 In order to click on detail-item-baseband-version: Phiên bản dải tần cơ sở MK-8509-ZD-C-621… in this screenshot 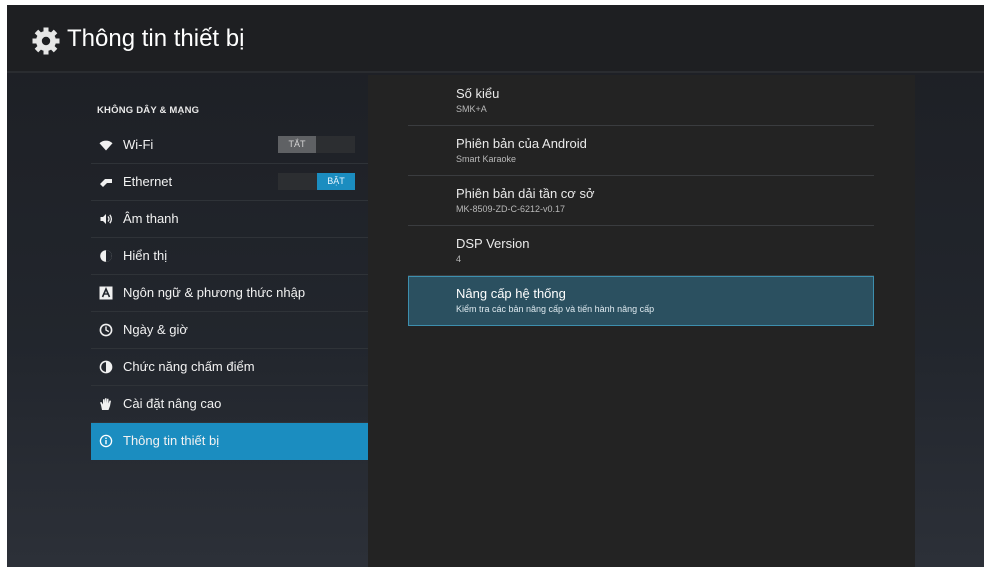, I will do `click(641, 201)`.